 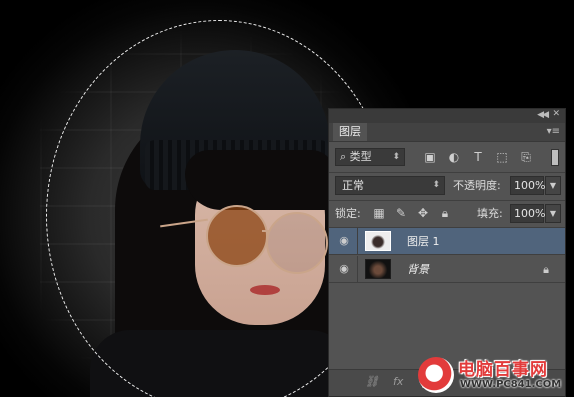 I want to click on fill-input: 100%, so click(x=527, y=213).